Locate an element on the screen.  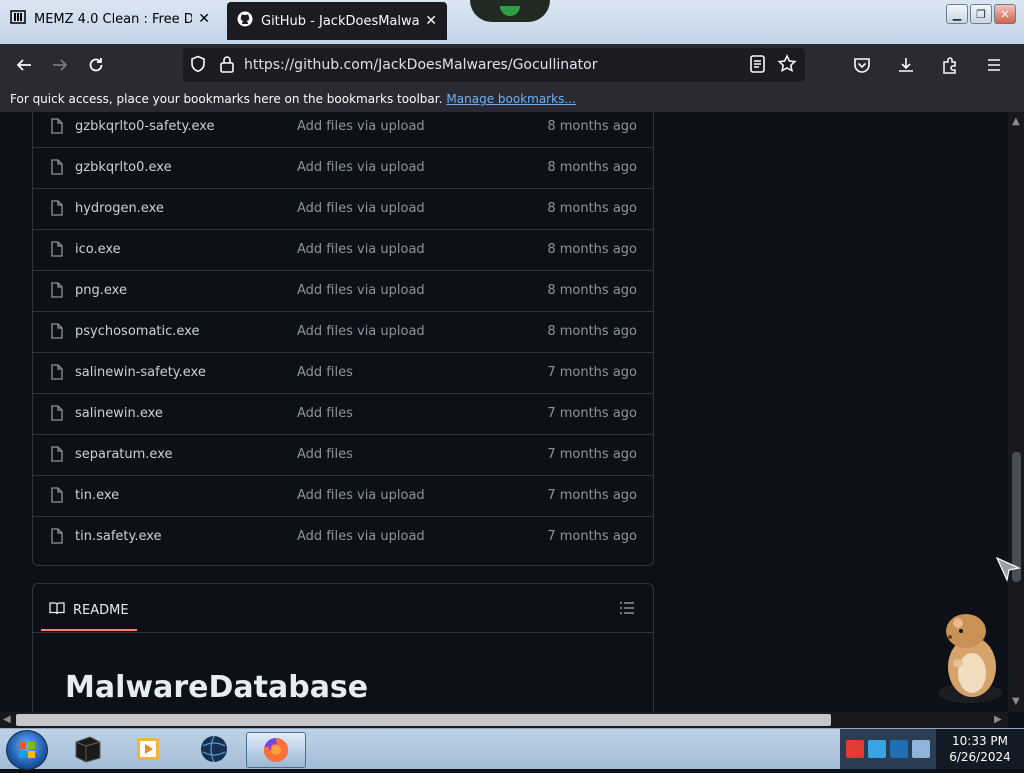
file-row: salinewin.exe Add files 7 months ago is located at coordinates (343, 413).